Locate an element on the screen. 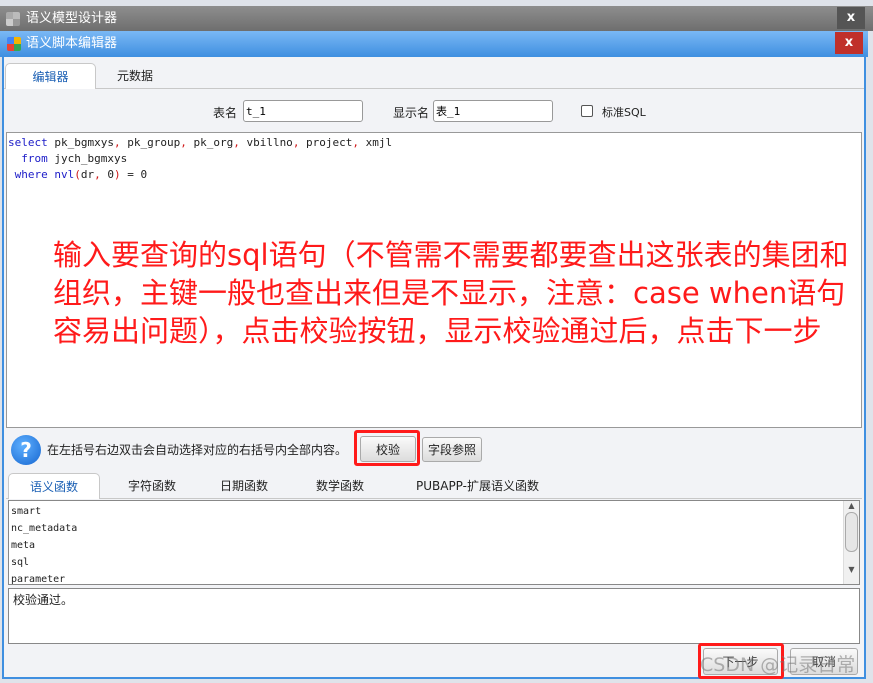  outer-window-title: 语义模型设计器 is located at coordinates (72, 18).